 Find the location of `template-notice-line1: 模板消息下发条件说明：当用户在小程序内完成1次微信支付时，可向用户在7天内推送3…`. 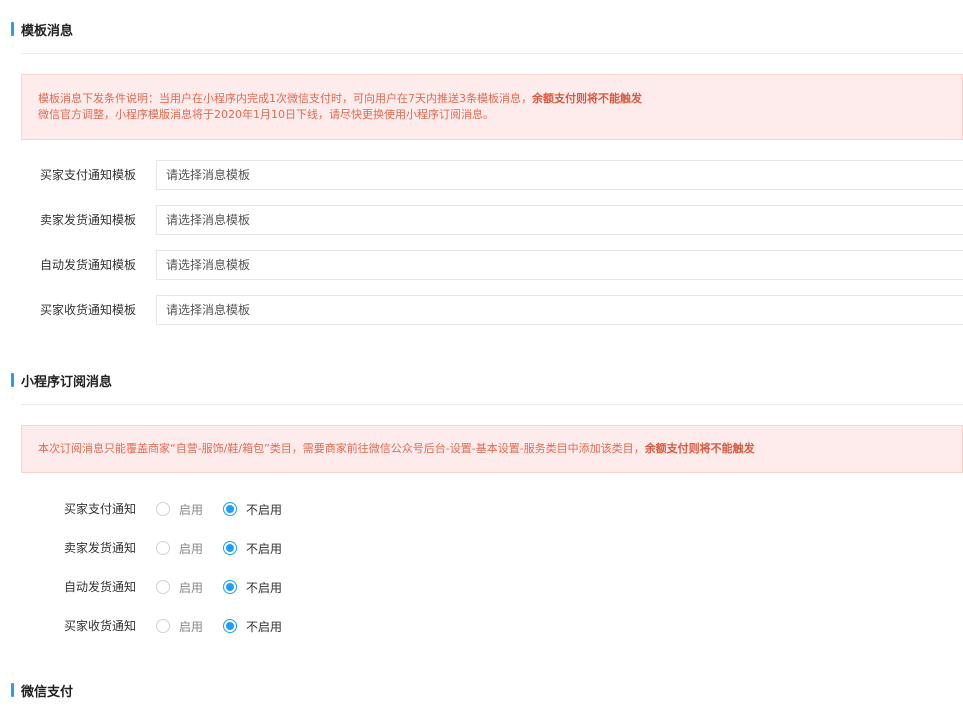

template-notice-line1: 模板消息下发条件说明：当用户在小程序内完成1次微信支付时，可向用户在7天内推送3… is located at coordinates (340, 98).